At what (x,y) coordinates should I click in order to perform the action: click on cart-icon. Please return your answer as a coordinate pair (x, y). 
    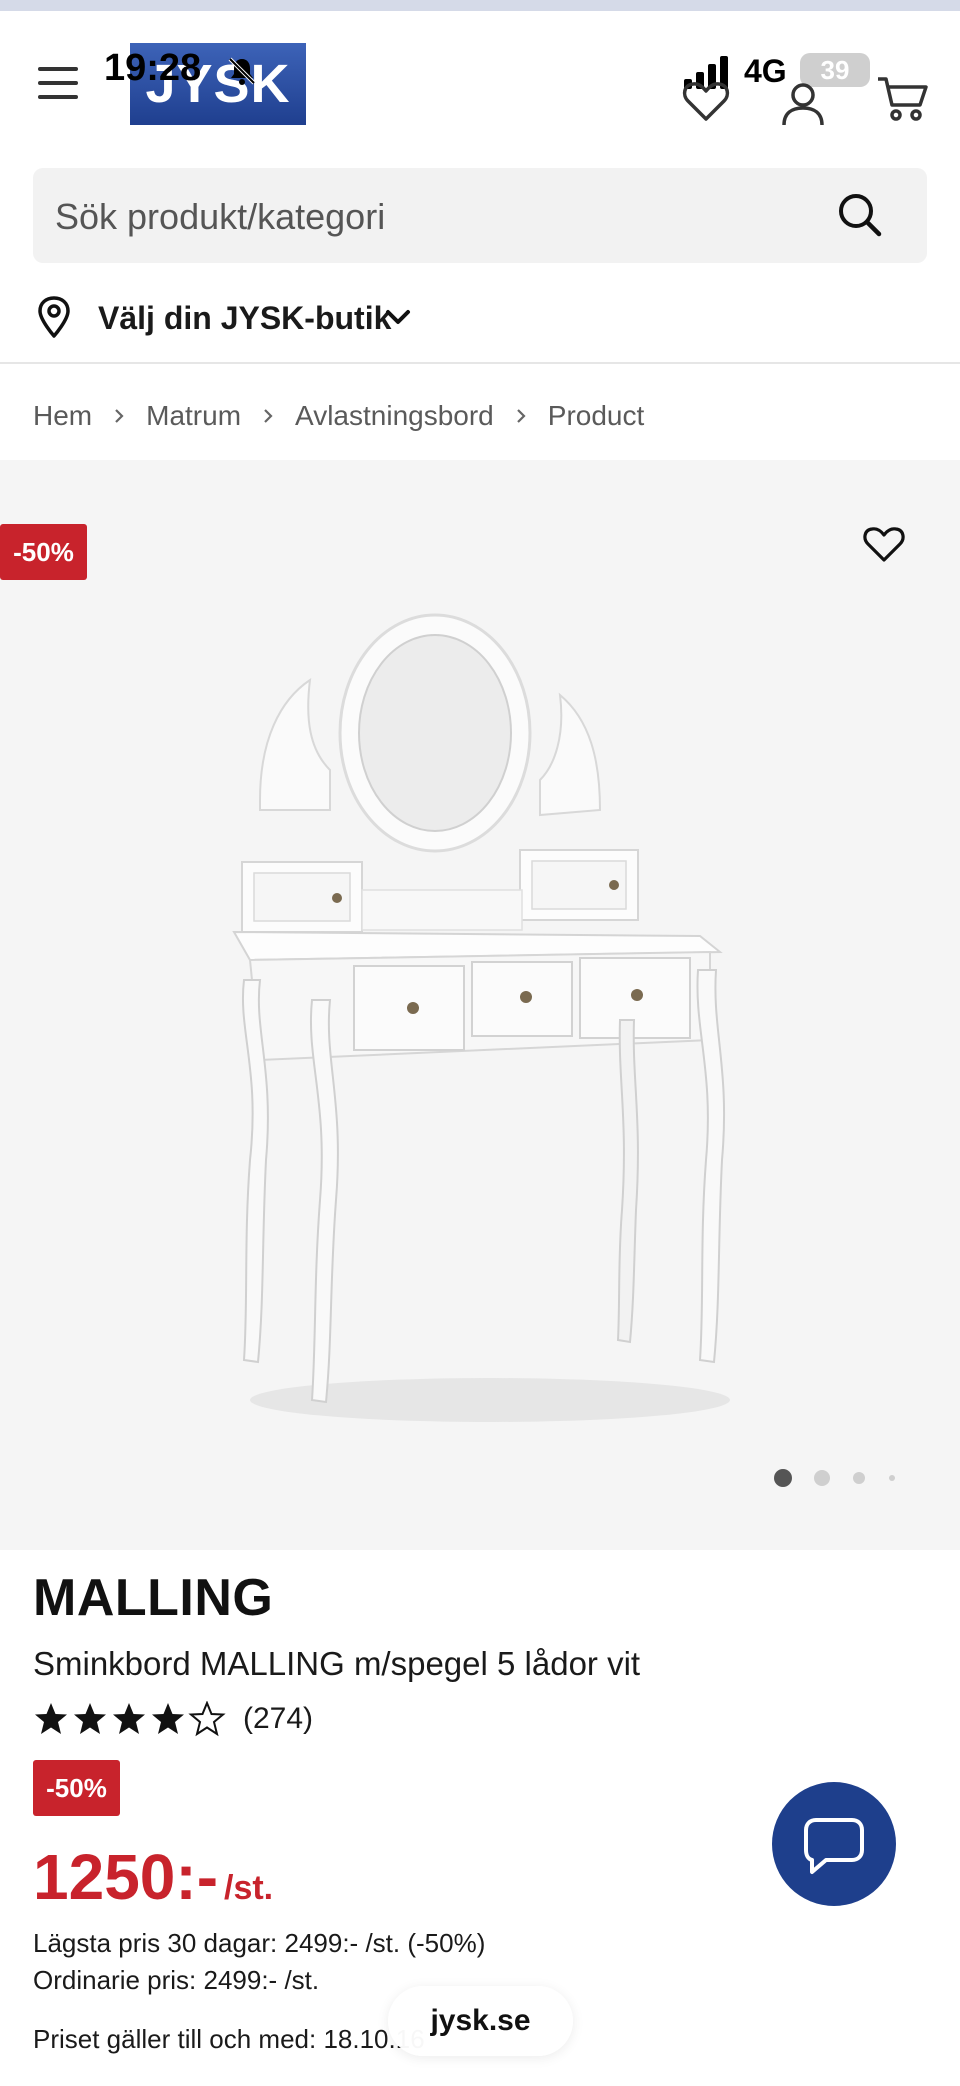
    Looking at the image, I should click on (902, 98).